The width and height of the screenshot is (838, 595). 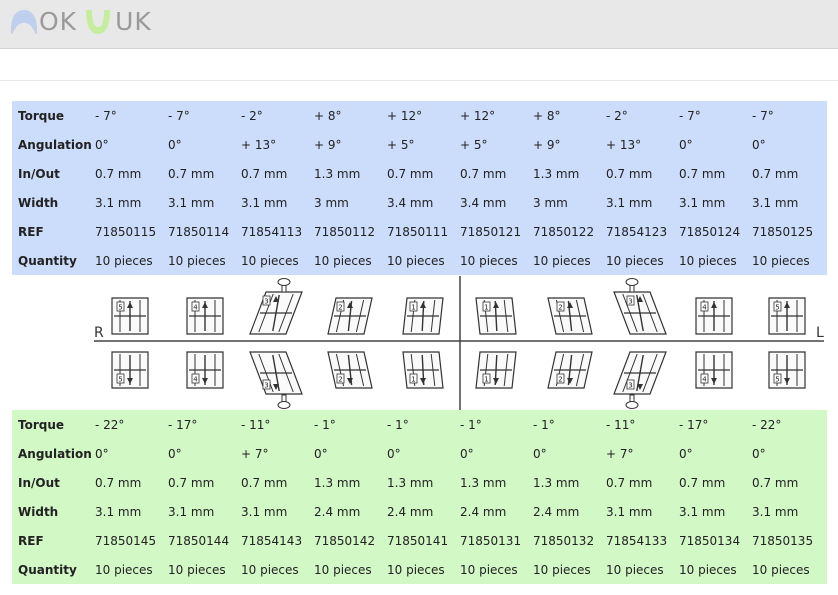 I want to click on spec-cell: 71850144, so click(x=199, y=540).